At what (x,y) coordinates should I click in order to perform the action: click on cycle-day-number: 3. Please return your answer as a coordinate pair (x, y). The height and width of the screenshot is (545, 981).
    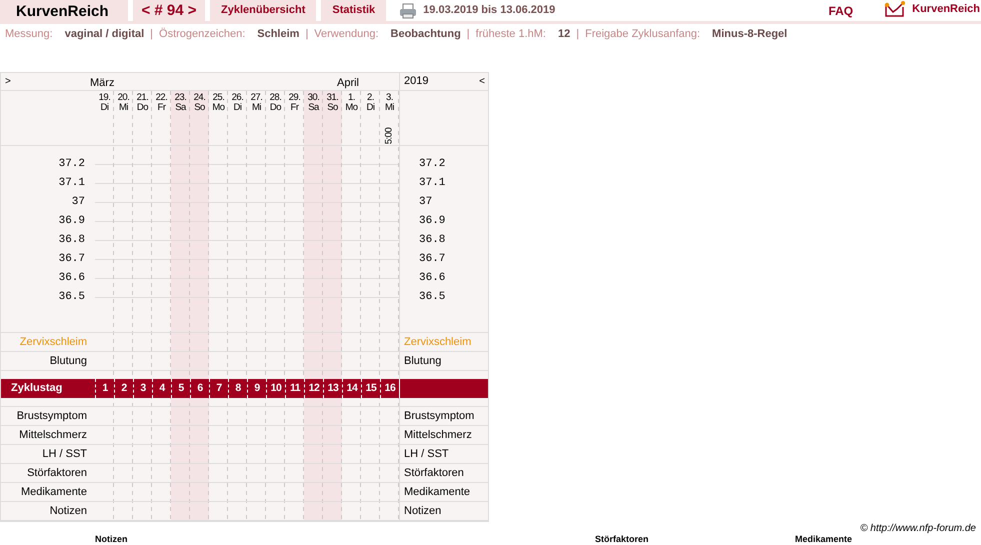
    Looking at the image, I should click on (142, 388).